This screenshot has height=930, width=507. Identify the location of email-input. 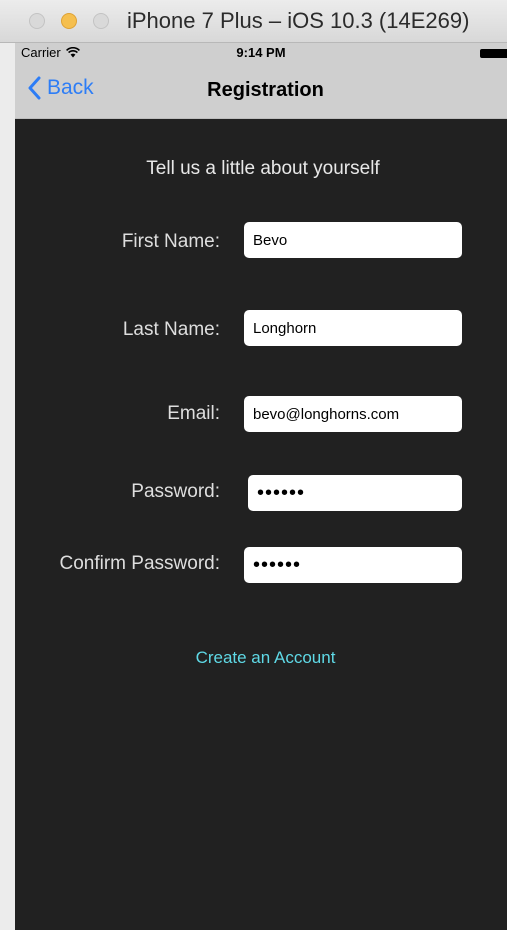
(353, 414).